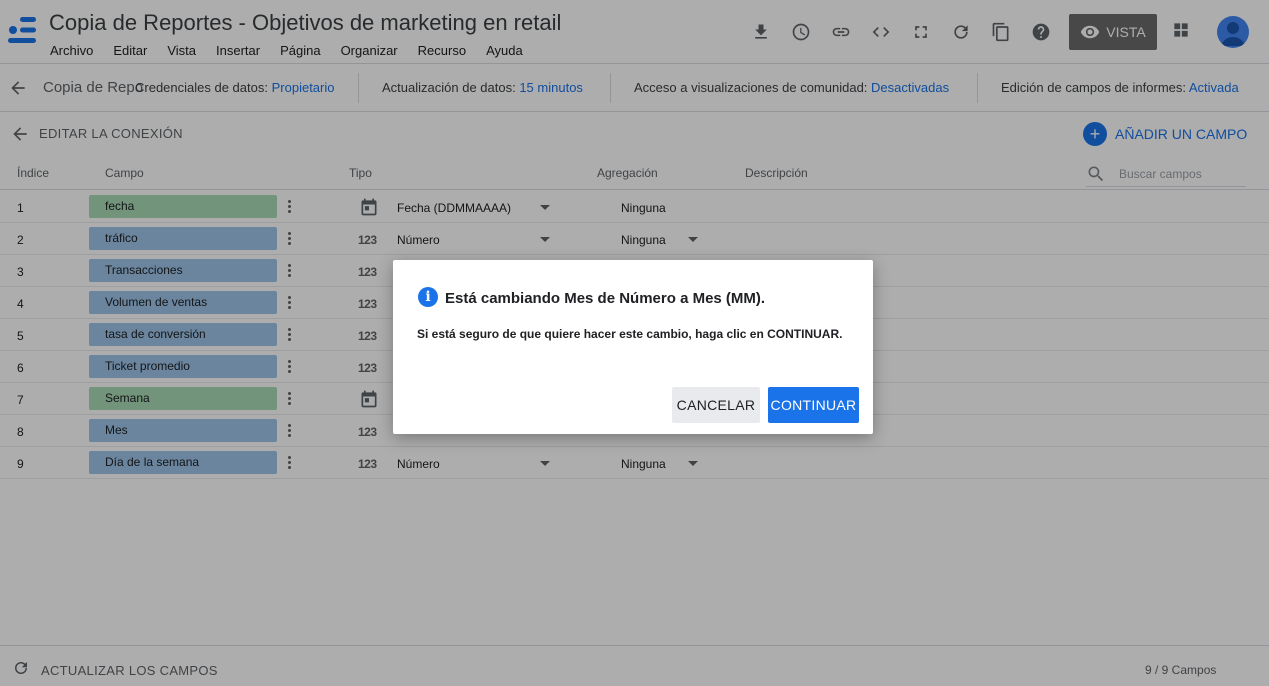  What do you see at coordinates (813, 405) in the screenshot?
I see `continue-button: CONTINUAR` at bounding box center [813, 405].